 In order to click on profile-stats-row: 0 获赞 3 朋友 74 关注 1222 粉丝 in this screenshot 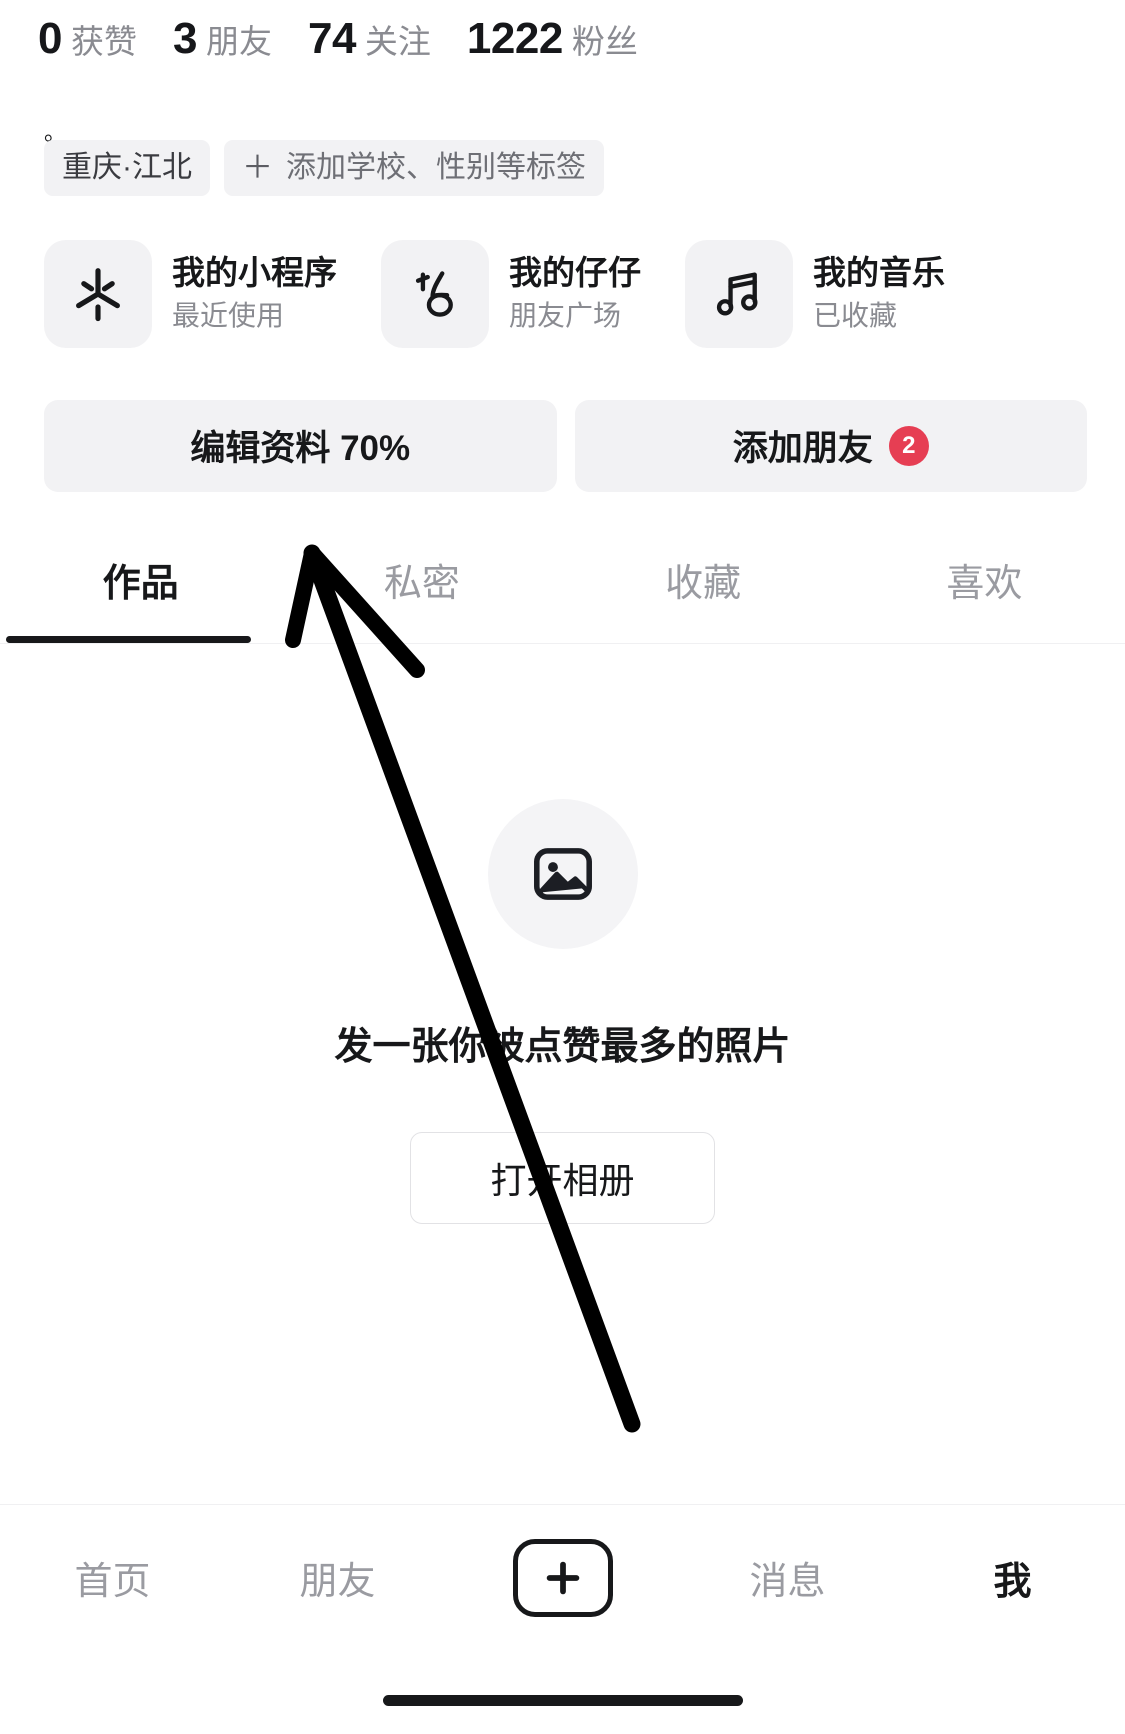, I will do `click(562, 38)`.